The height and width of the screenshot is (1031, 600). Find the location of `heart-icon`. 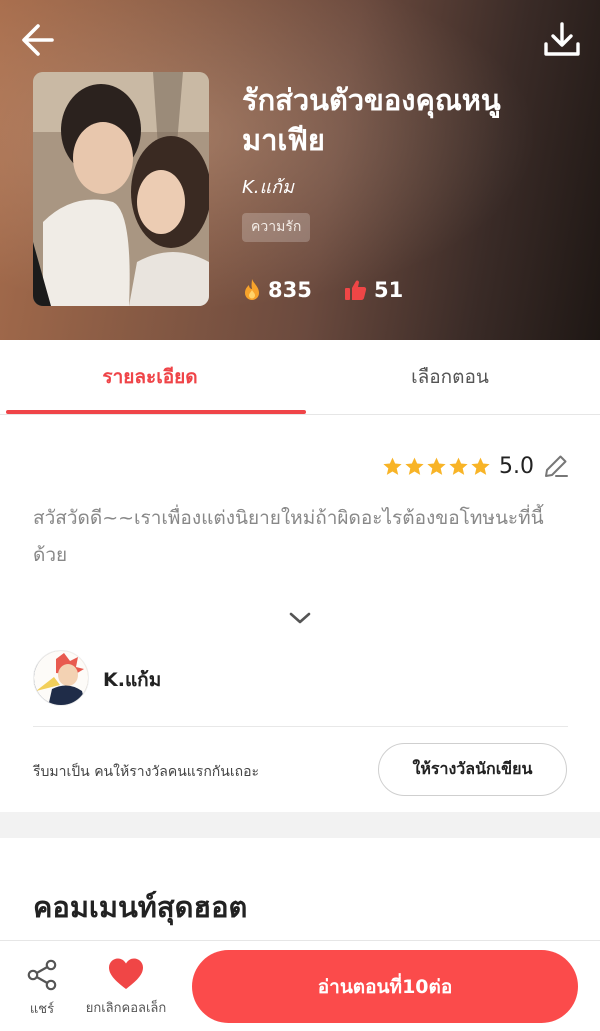

heart-icon is located at coordinates (126, 973).